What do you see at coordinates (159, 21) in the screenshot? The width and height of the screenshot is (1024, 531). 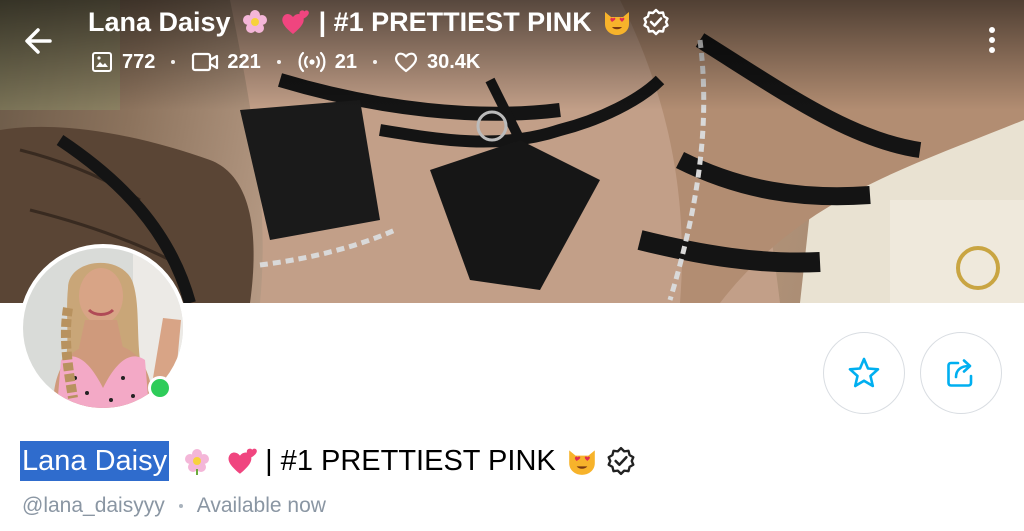 I see `cover-title-name: Lana Daisy` at bounding box center [159, 21].